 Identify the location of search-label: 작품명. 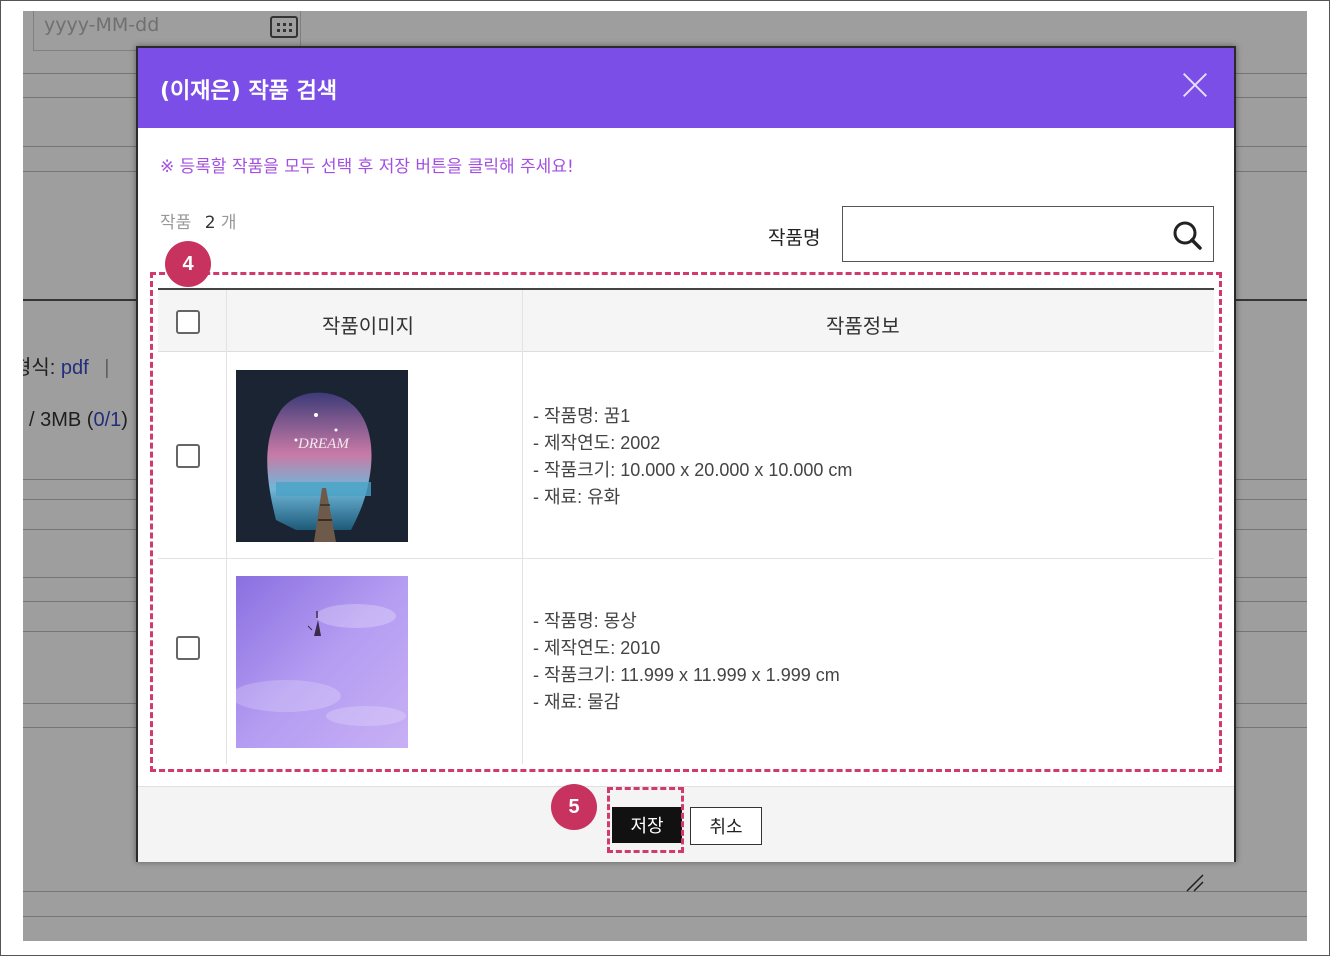
(794, 238).